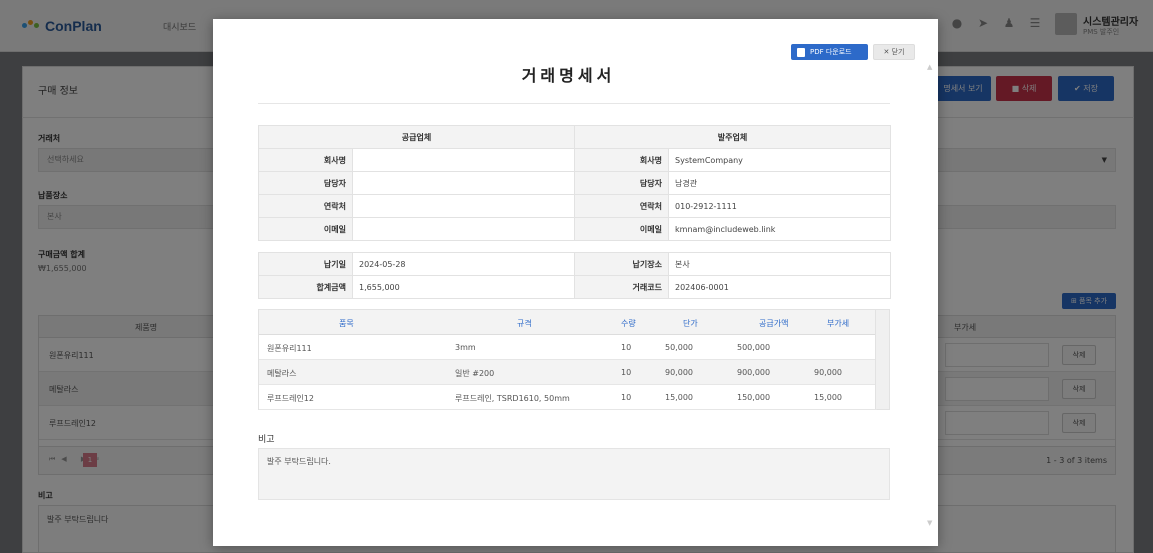 This screenshot has width=1153, height=553. I want to click on item-spec: 일반 #200, so click(475, 373).